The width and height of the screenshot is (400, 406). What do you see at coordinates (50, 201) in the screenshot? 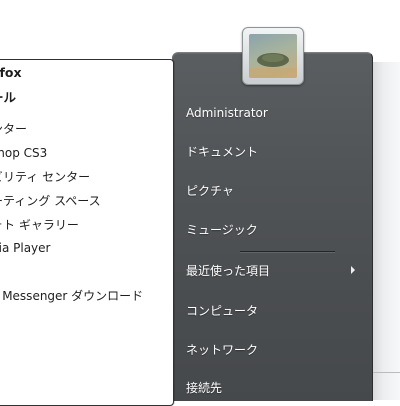
I see `program-item-meeting-space: ーティング スペース` at bounding box center [50, 201].